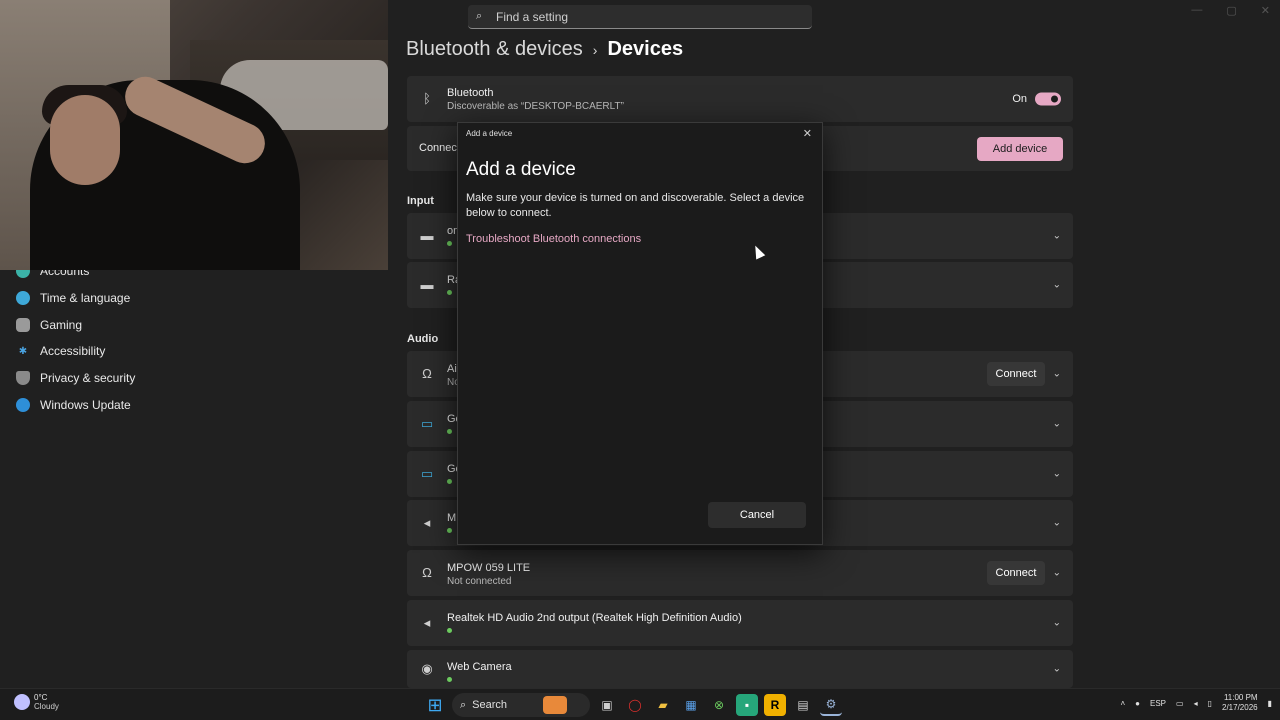 This screenshot has height=720, width=1280. I want to click on section-input: Input, so click(420, 201).